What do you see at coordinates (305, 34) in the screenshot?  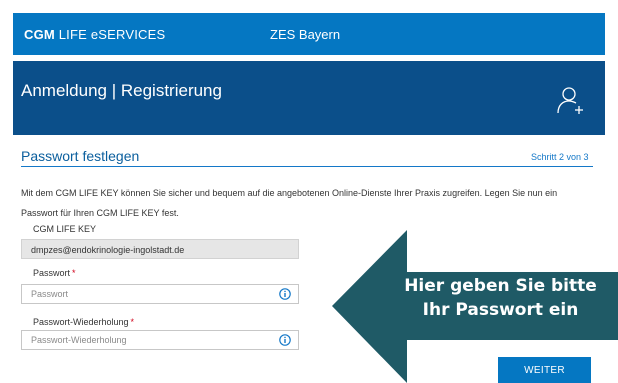 I see `app-name: ZES Bayern` at bounding box center [305, 34].